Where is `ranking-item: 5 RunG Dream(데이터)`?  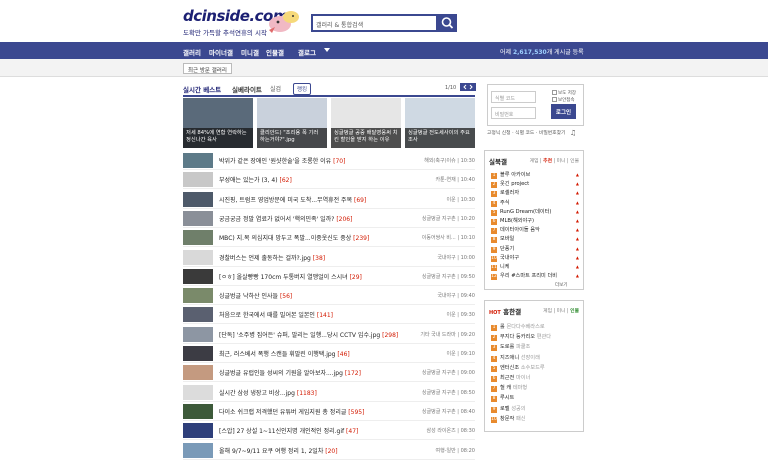
ranking-item: 5 RunG Dream(데이터) is located at coordinates (521, 212).